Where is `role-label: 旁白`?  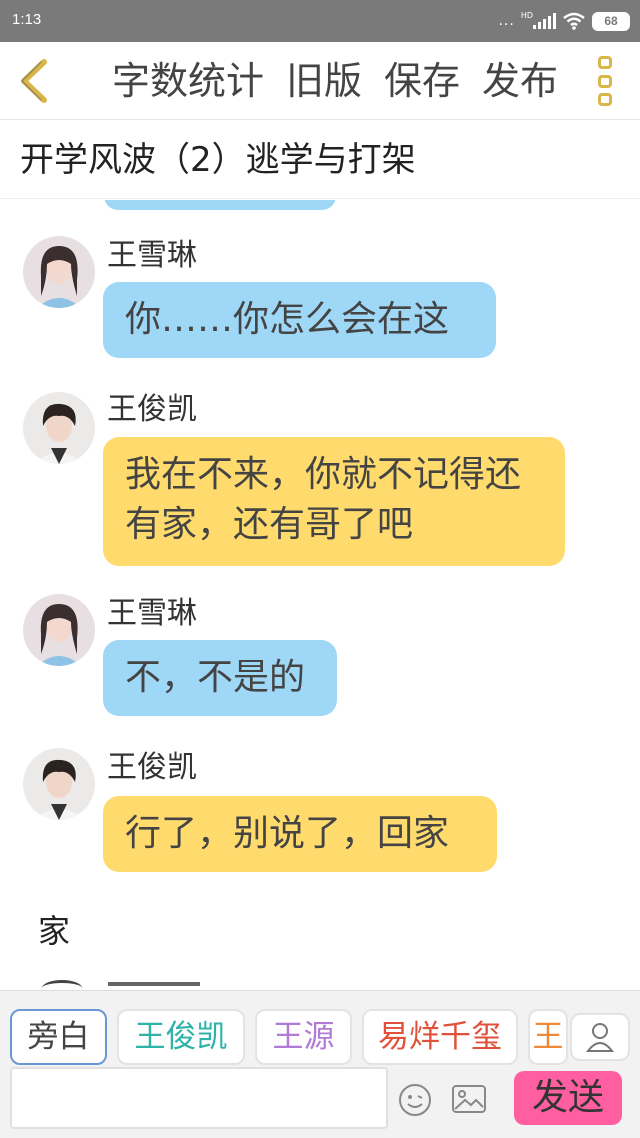 role-label: 旁白 is located at coordinates (58, 1037).